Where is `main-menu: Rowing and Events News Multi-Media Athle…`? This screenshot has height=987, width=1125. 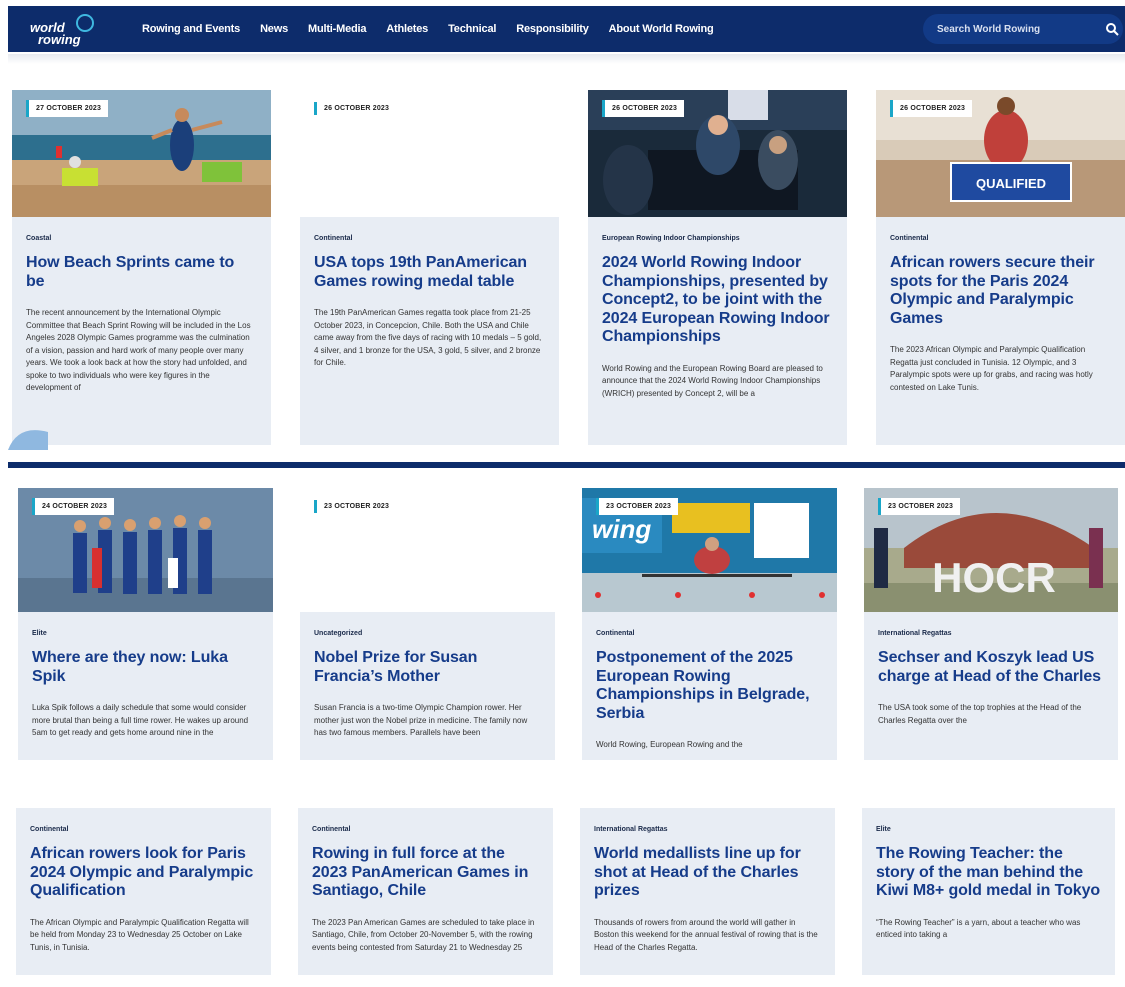 main-menu: Rowing and Events News Multi-Media Athle… is located at coordinates (438, 29).